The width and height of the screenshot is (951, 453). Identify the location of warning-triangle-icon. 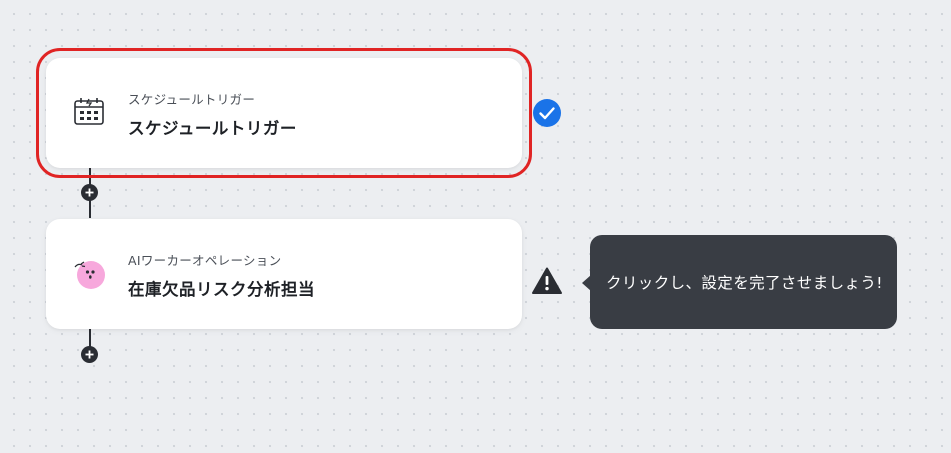
(547, 280).